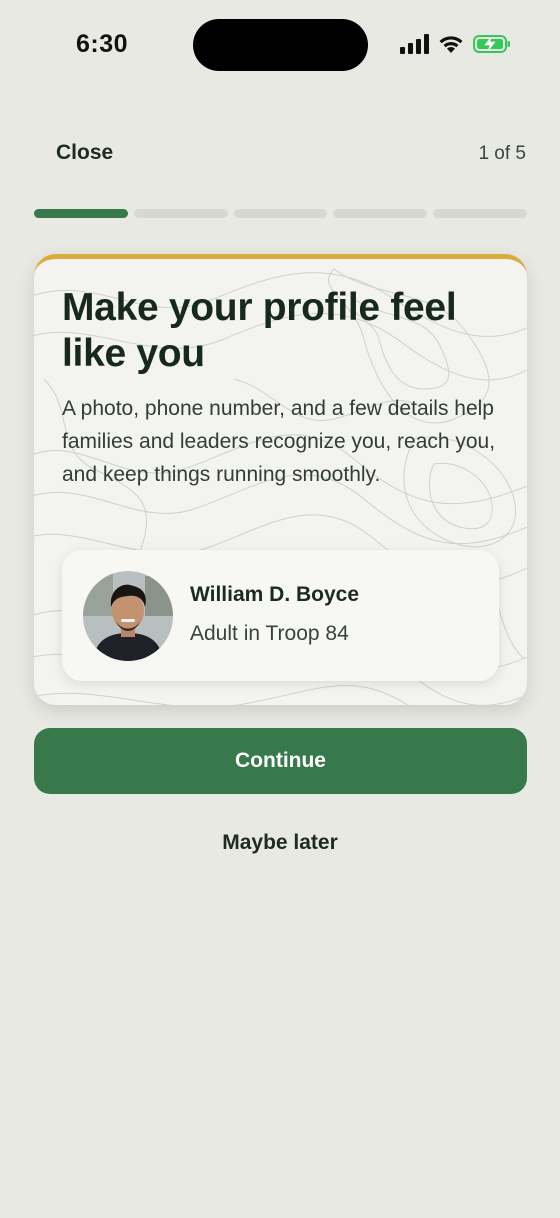 The height and width of the screenshot is (1218, 560). I want to click on wifi-icon, so click(451, 44).